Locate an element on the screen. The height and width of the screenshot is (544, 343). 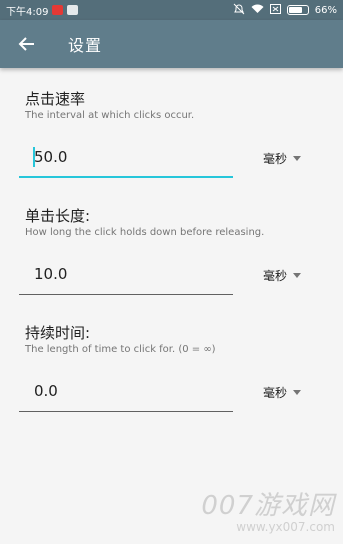
back-arrow-icon is located at coordinates (27, 44).